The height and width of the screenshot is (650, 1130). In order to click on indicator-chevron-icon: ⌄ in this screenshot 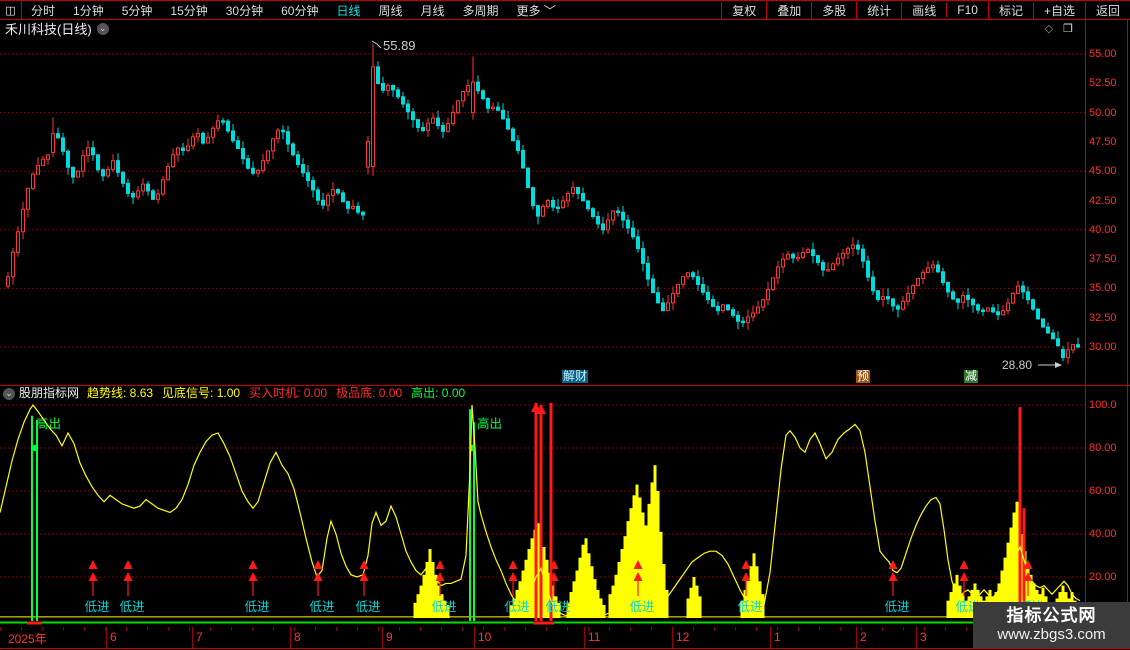, I will do `click(9, 393)`.